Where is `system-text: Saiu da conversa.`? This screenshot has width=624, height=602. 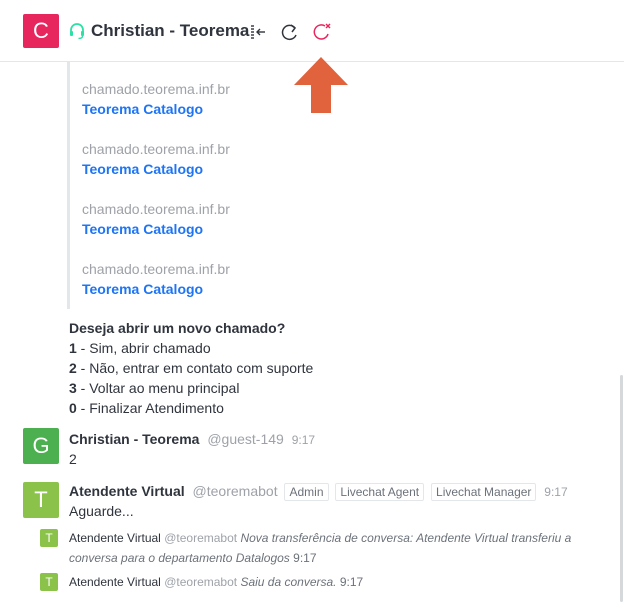 system-text: Saiu da conversa. is located at coordinates (288, 582).